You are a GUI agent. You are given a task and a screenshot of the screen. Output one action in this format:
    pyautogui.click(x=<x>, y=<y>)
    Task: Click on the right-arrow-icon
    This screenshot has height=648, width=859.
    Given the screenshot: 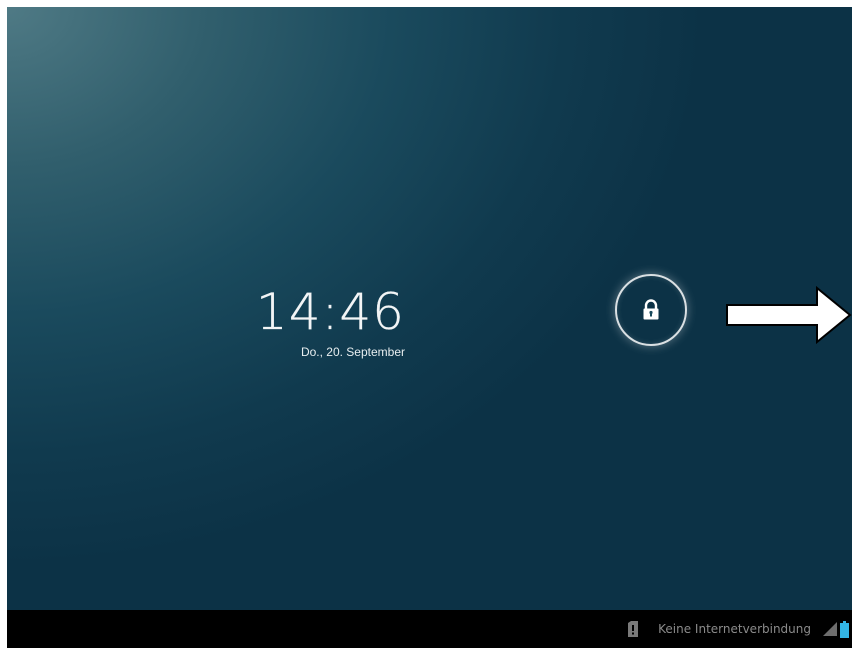 What is the action you would take?
    pyautogui.click(x=789, y=315)
    